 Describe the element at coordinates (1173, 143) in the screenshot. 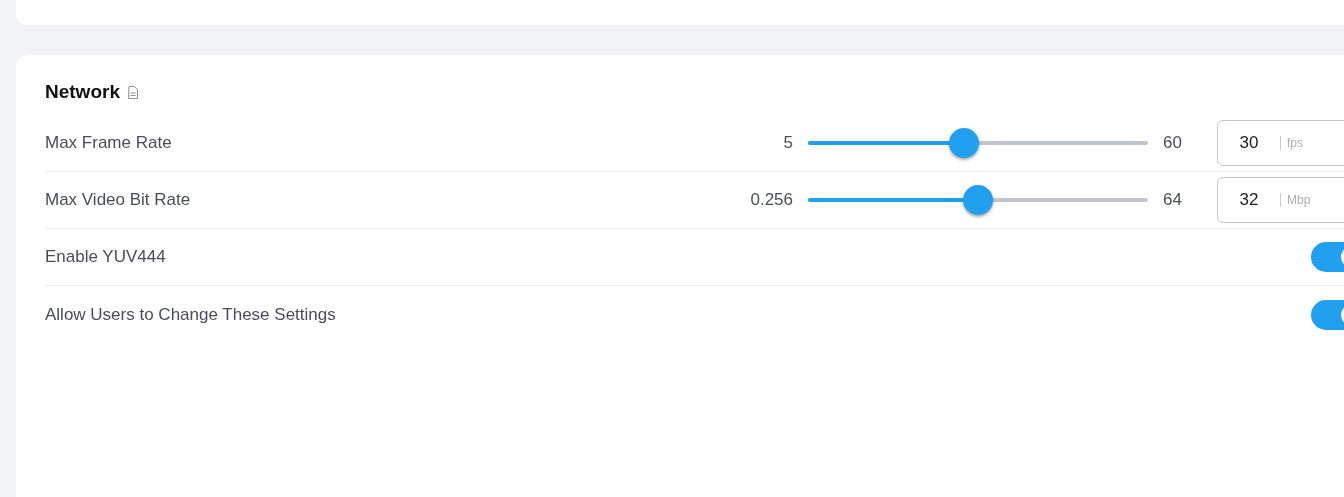

I see `max-label: 60` at that location.